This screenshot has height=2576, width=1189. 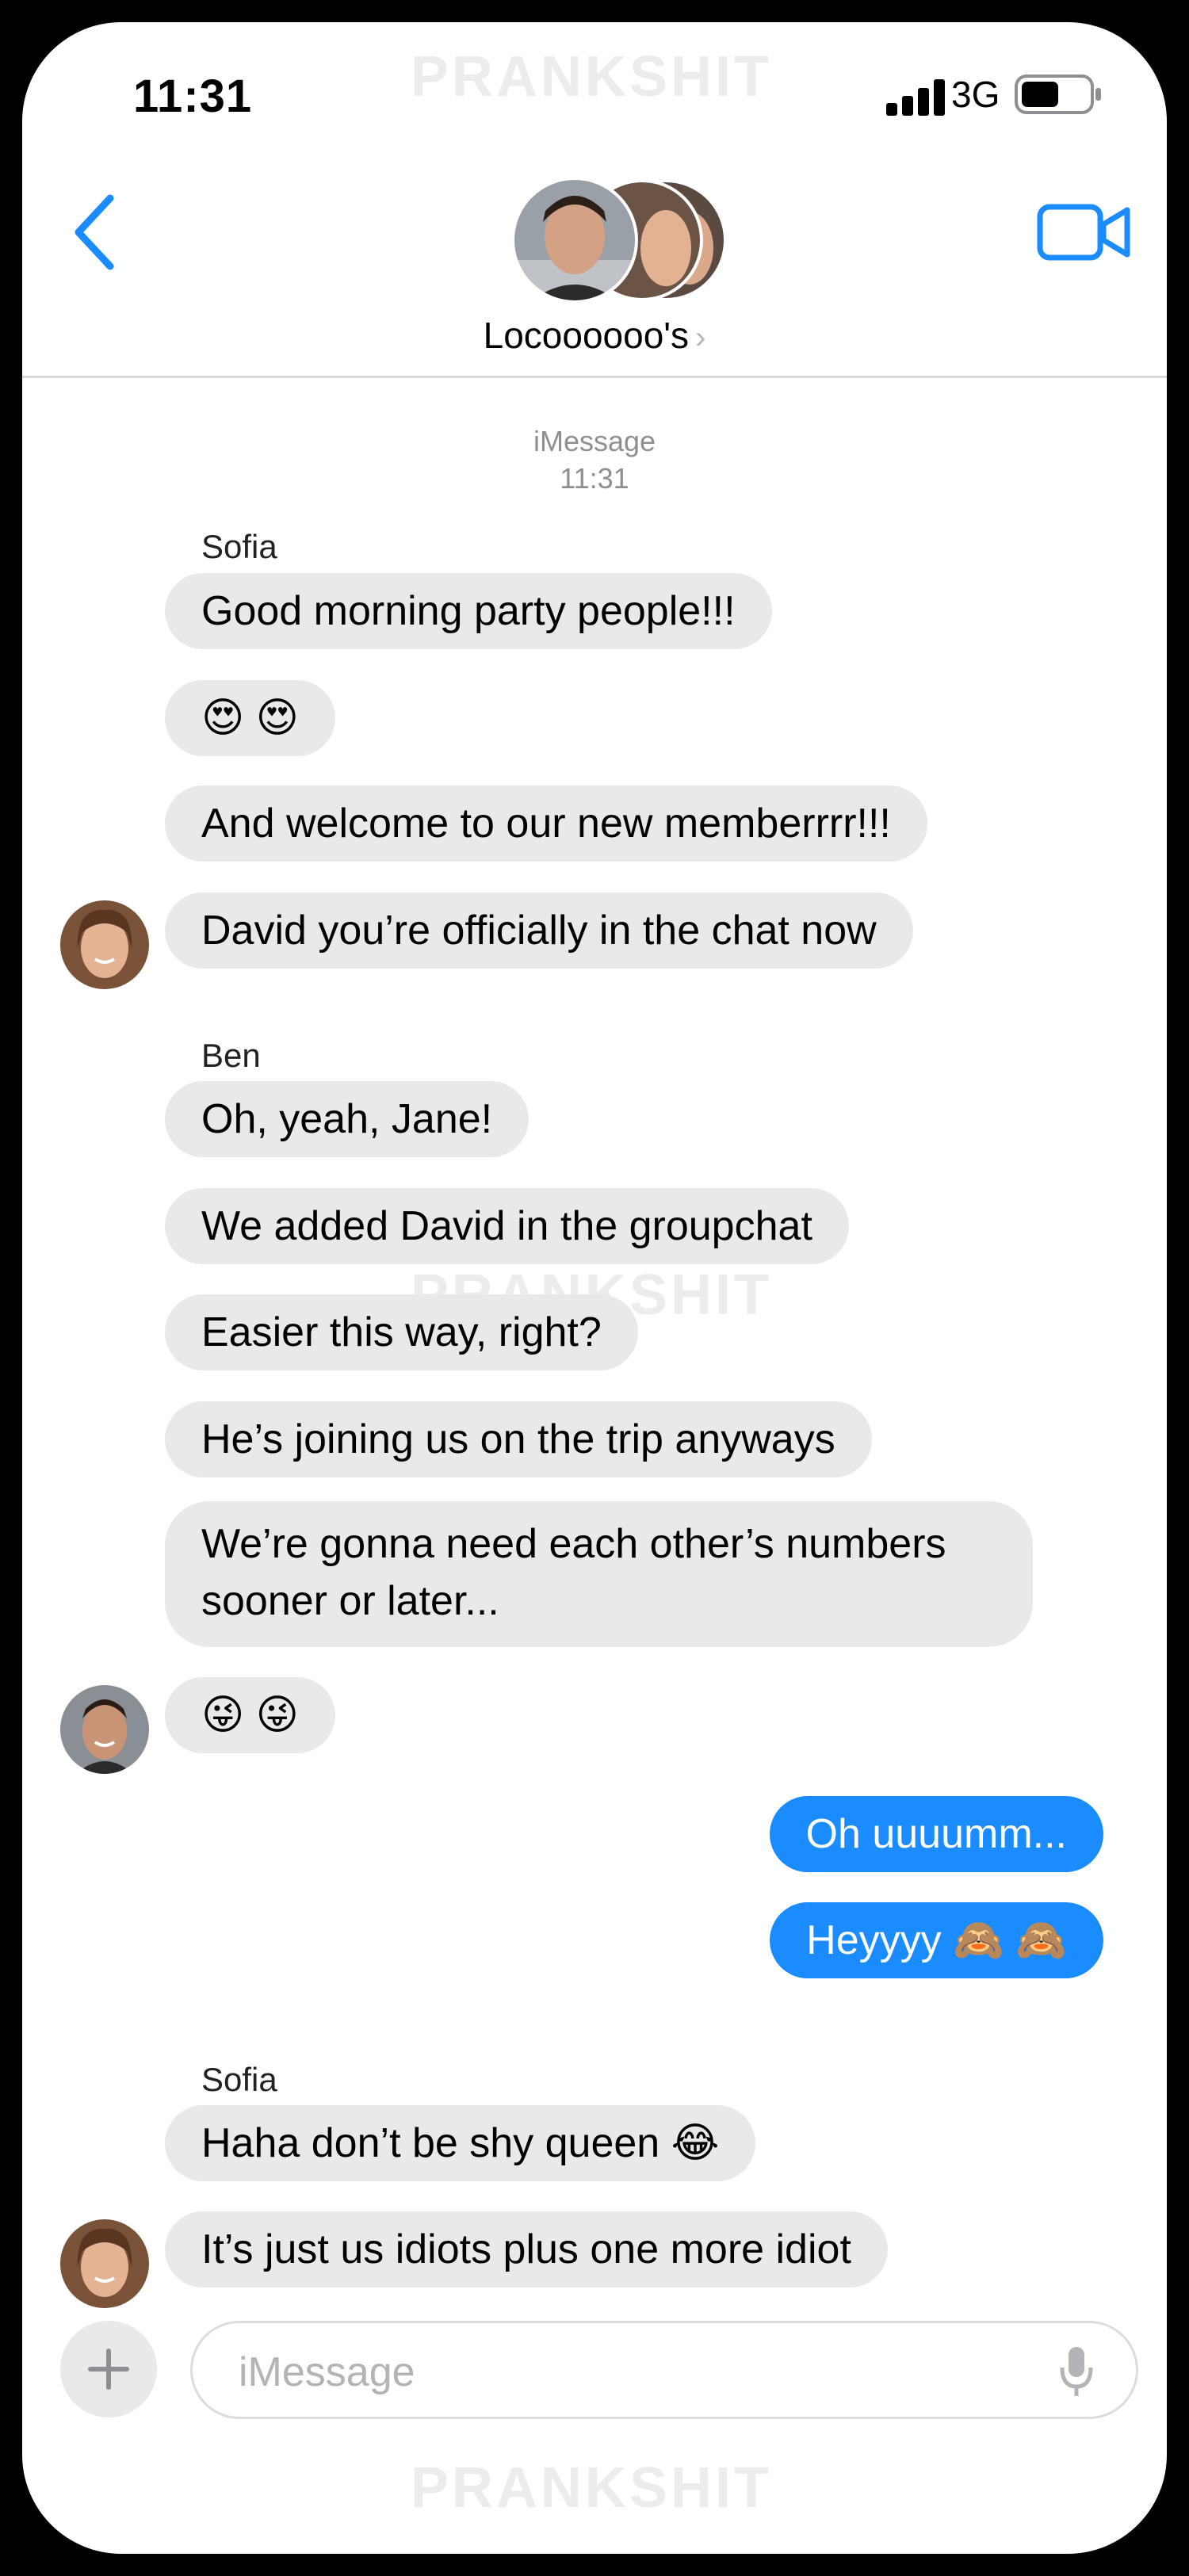 I want to click on conversation-title-text: Locoooooo's, so click(x=586, y=335).